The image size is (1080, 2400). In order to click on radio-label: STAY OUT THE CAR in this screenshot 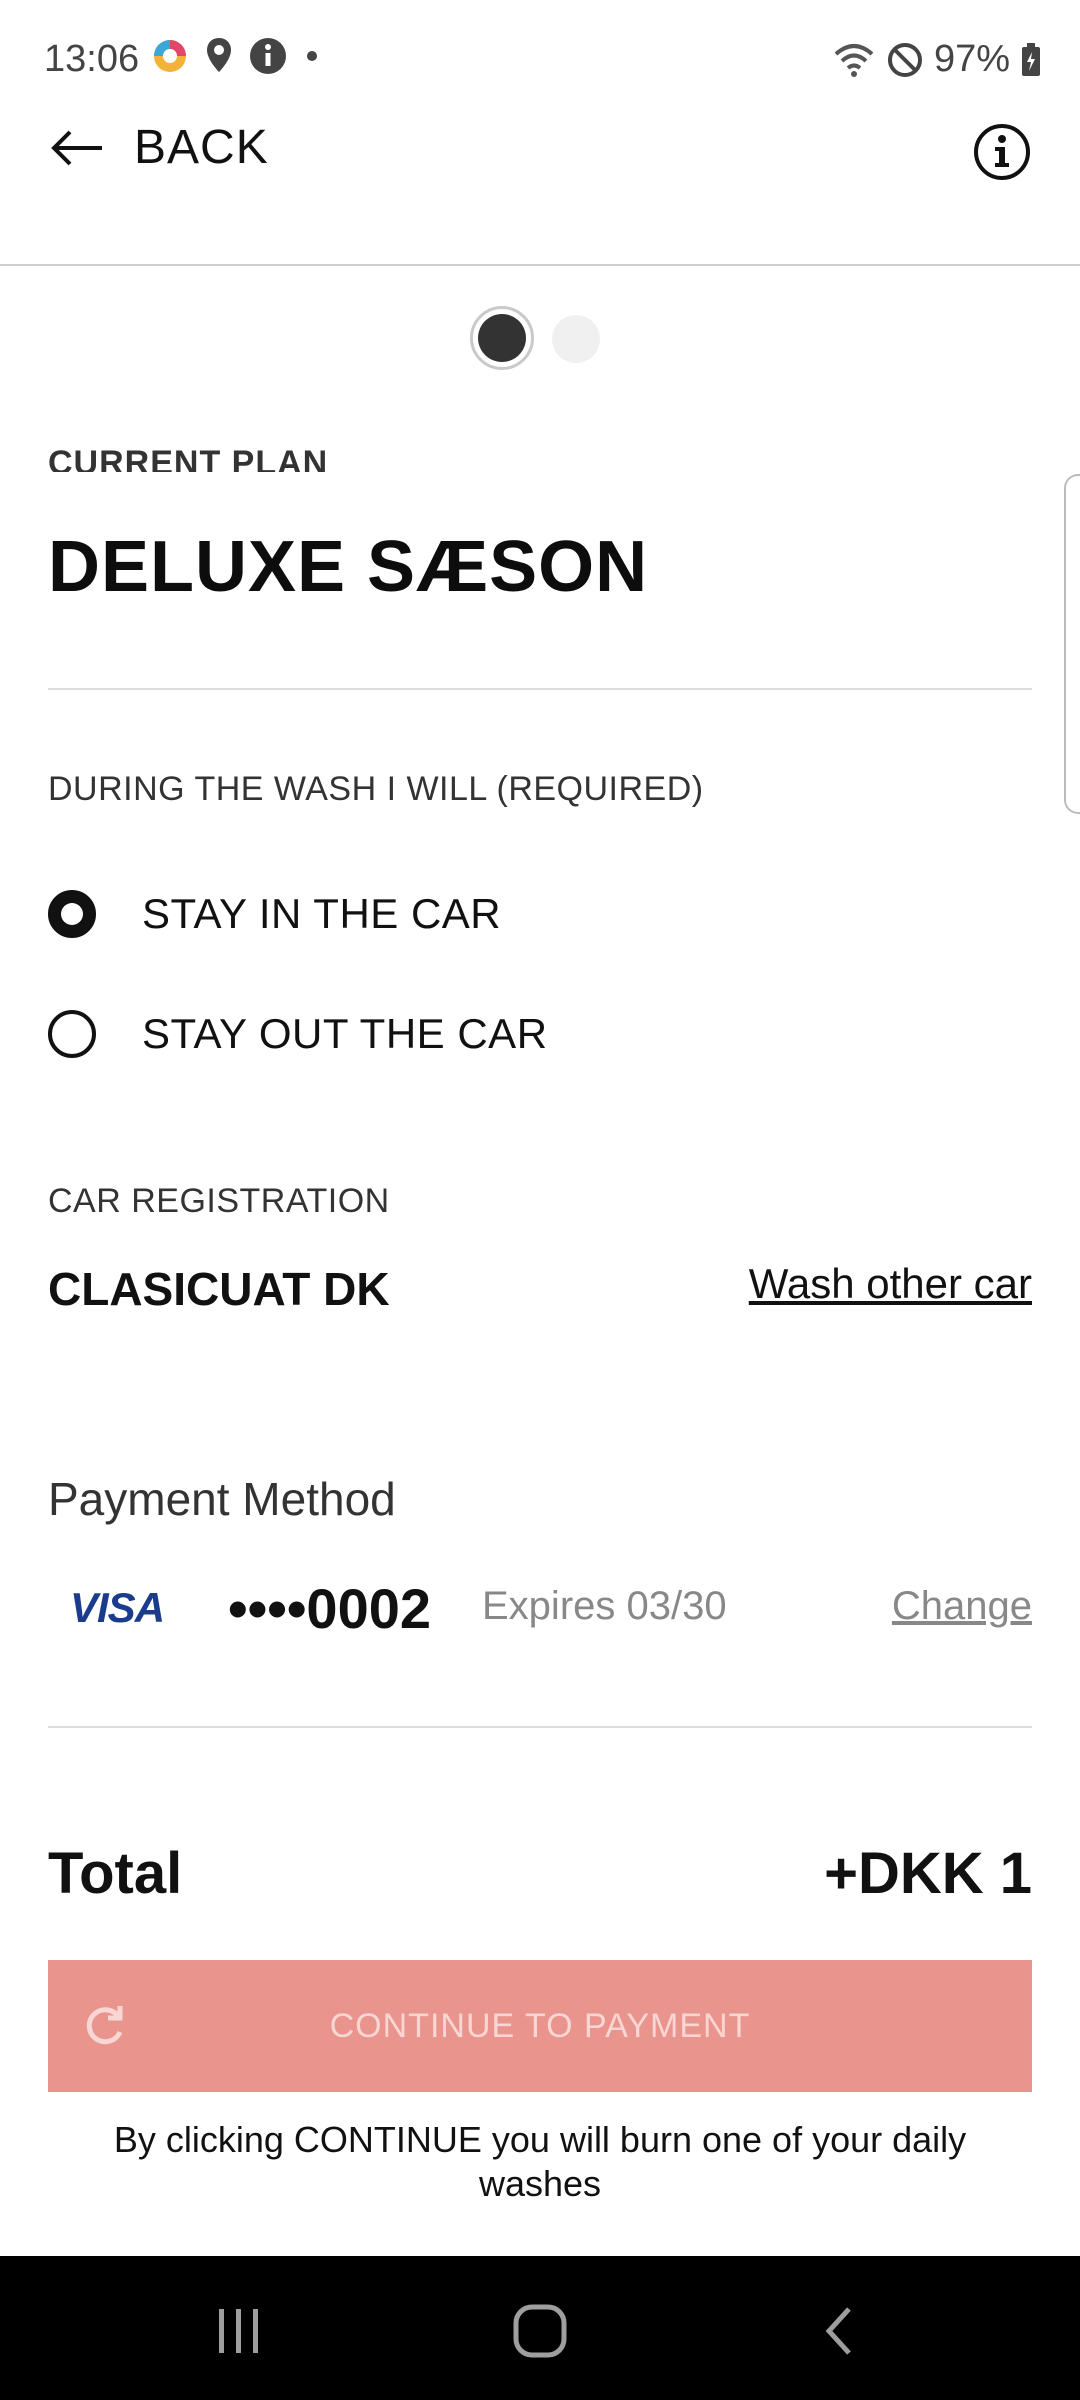, I will do `click(345, 1033)`.